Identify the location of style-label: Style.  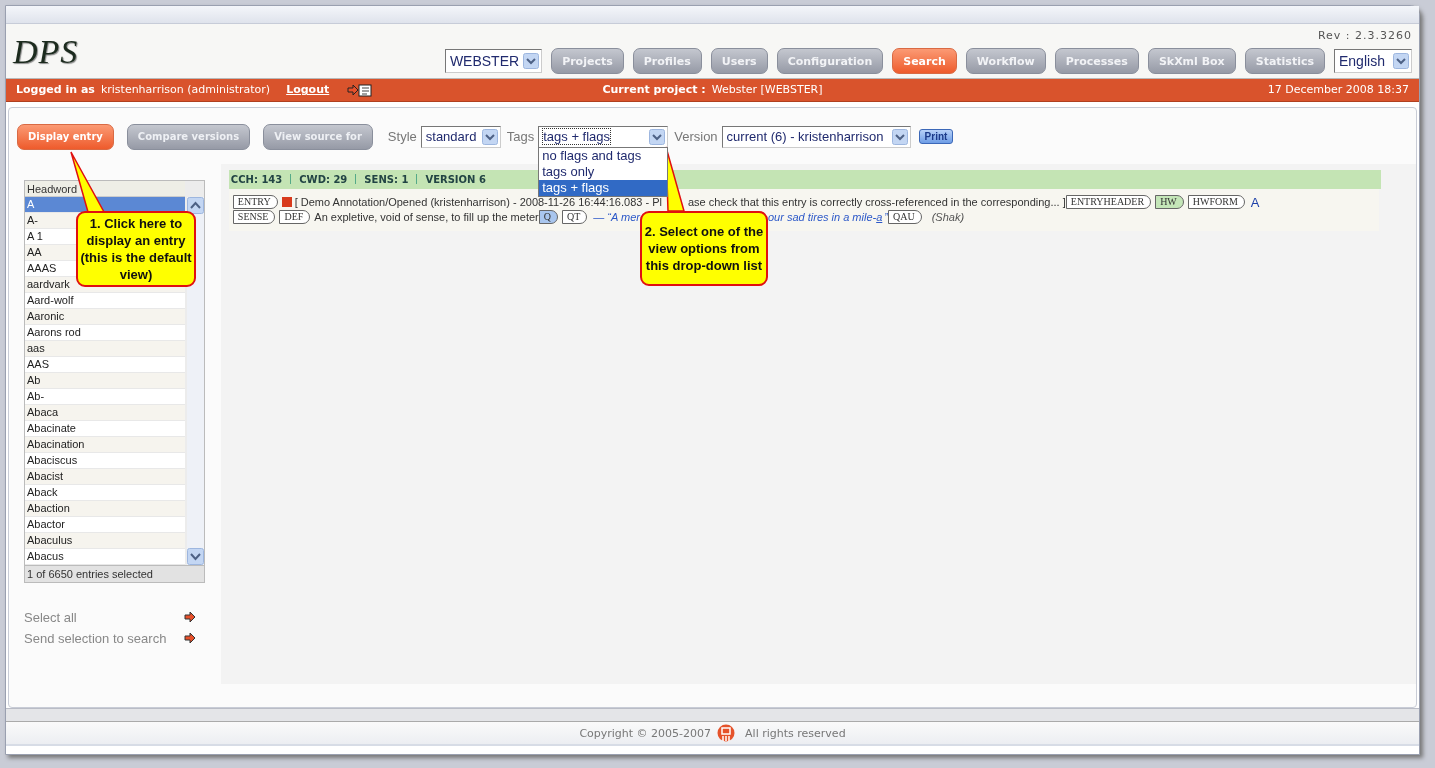
(402, 137).